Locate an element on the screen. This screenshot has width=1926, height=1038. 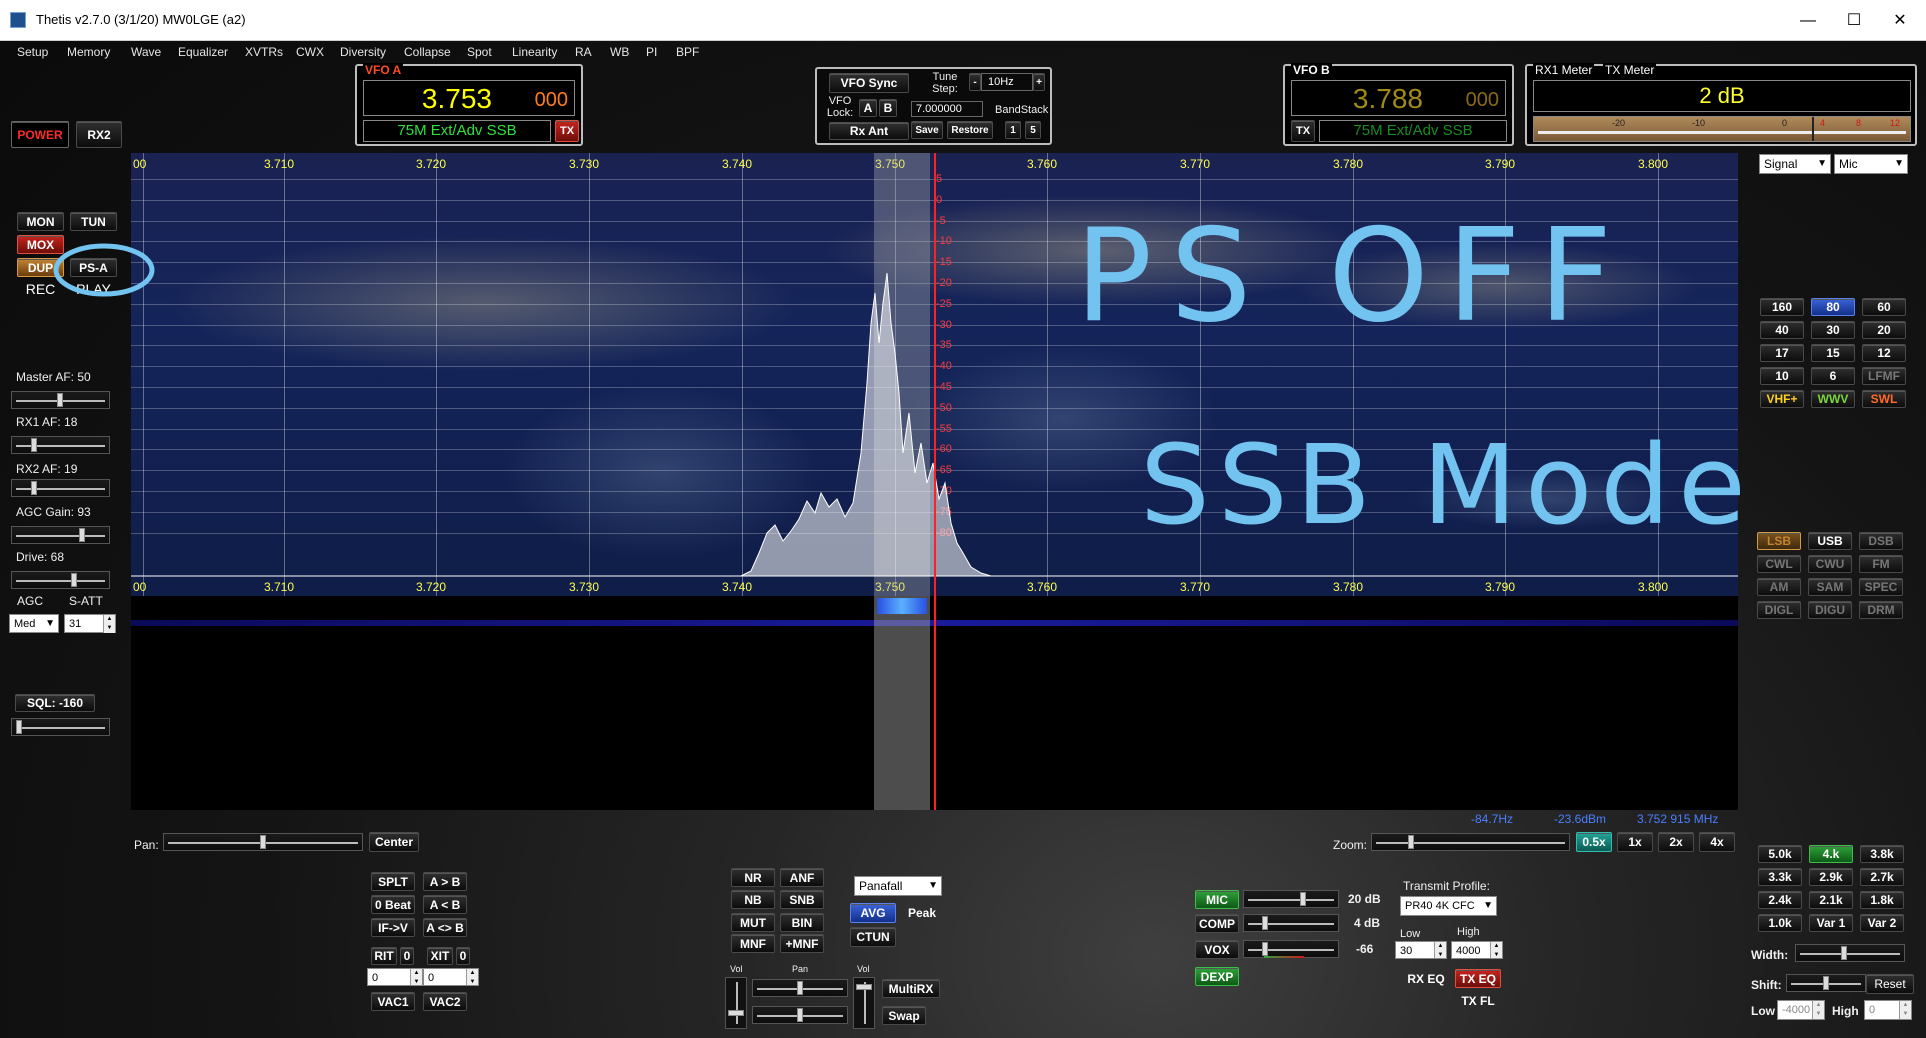
vfo-lock-b: B is located at coordinates (888, 108).